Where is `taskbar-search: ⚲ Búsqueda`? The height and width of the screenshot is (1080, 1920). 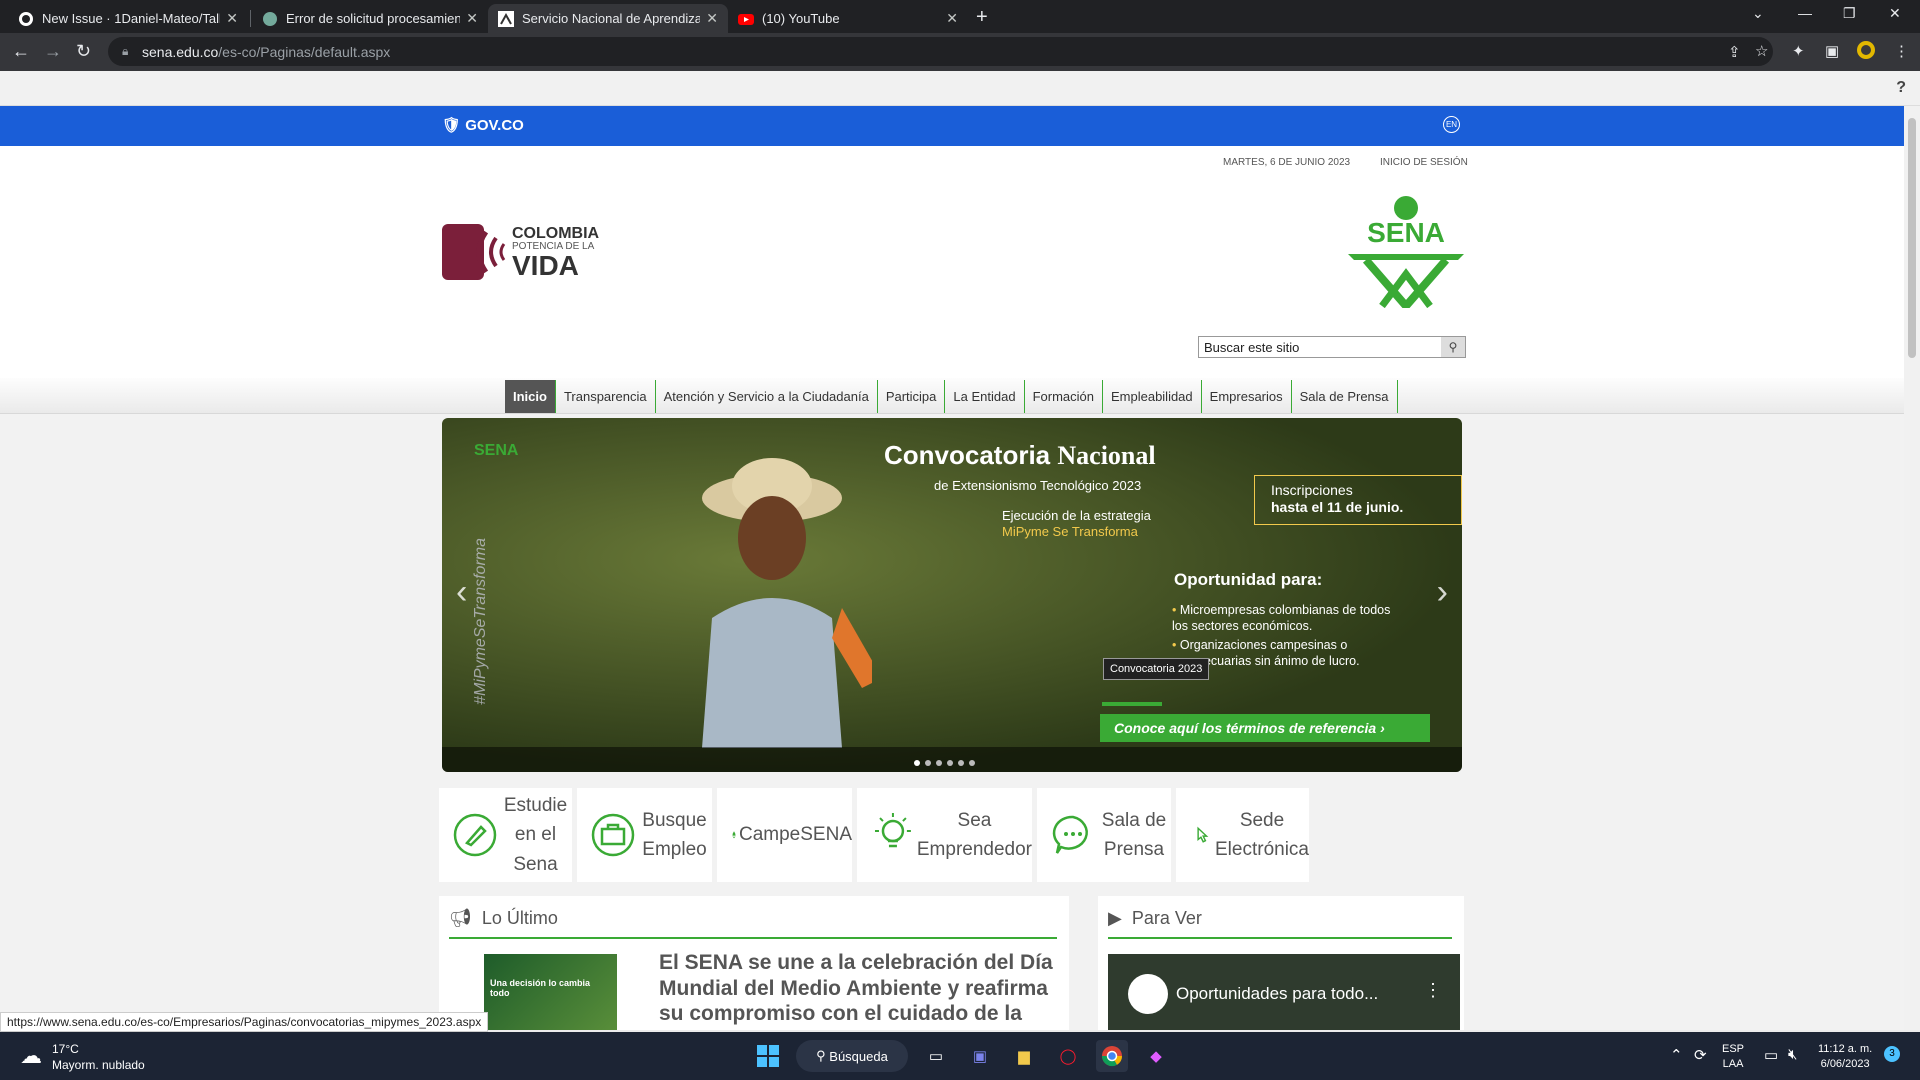 taskbar-search: ⚲ Búsqueda is located at coordinates (852, 1056).